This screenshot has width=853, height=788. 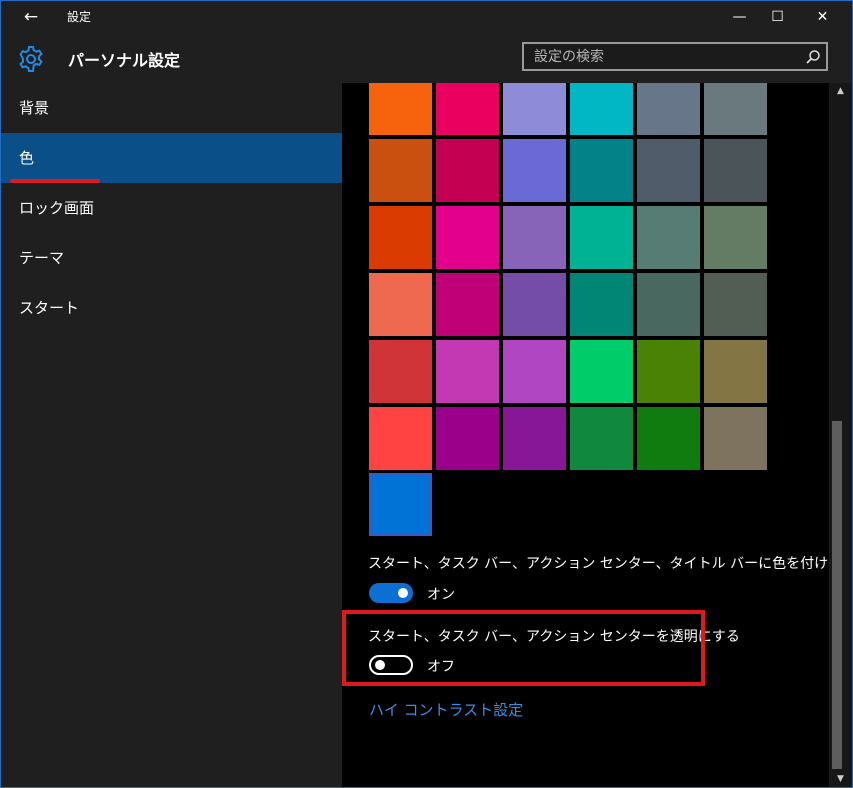 What do you see at coordinates (391, 593) in the screenshot?
I see `colorize-toggle` at bounding box center [391, 593].